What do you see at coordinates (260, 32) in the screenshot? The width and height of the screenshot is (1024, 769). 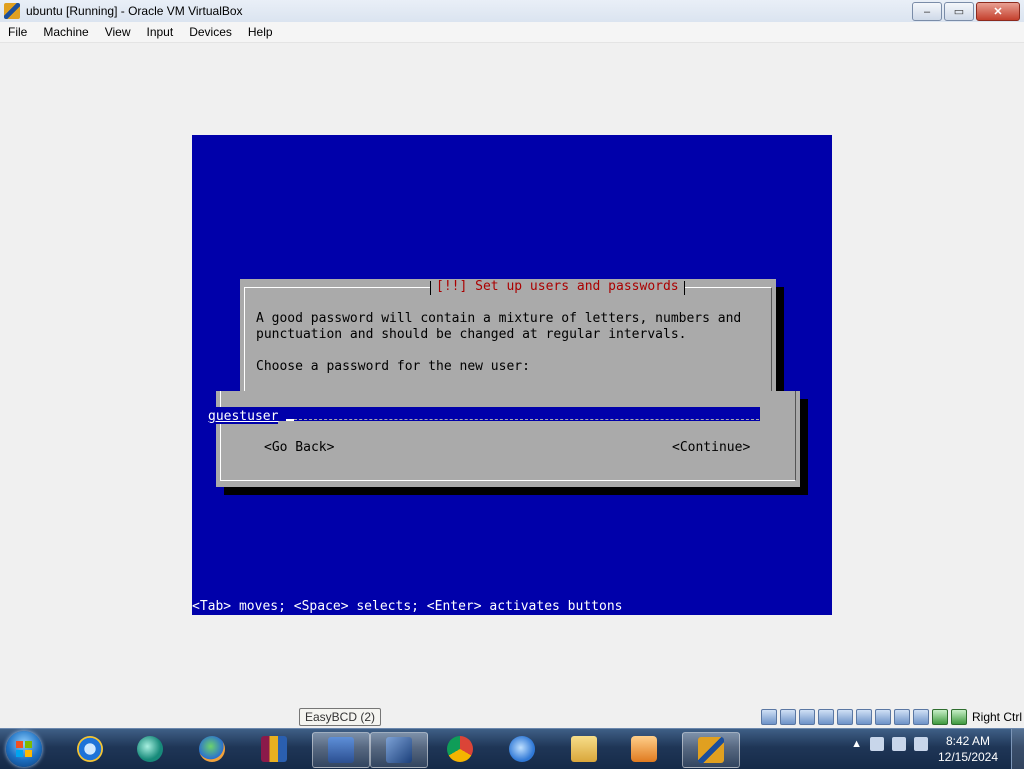 I see `menu-help: Help` at bounding box center [260, 32].